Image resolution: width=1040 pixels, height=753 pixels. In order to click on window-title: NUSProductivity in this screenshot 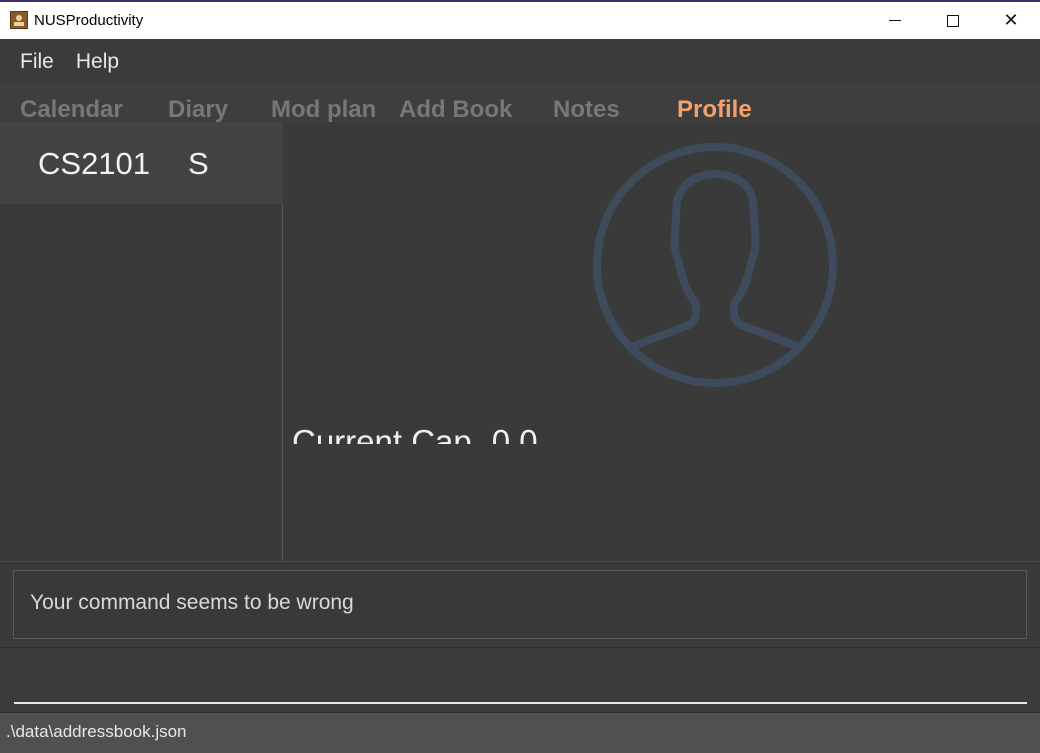, I will do `click(89, 20)`.